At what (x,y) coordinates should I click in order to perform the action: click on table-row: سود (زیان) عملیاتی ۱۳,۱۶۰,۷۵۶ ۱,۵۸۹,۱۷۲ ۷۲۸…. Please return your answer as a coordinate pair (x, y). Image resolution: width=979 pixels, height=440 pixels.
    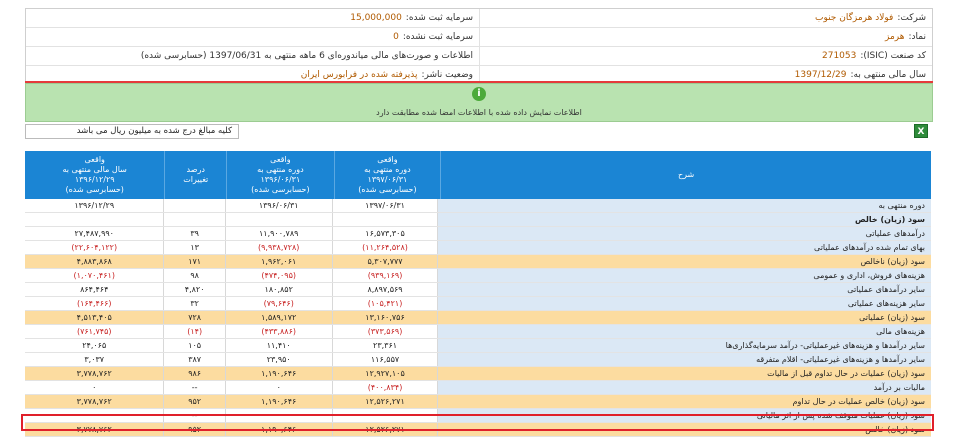
    Looking at the image, I should click on (478, 318).